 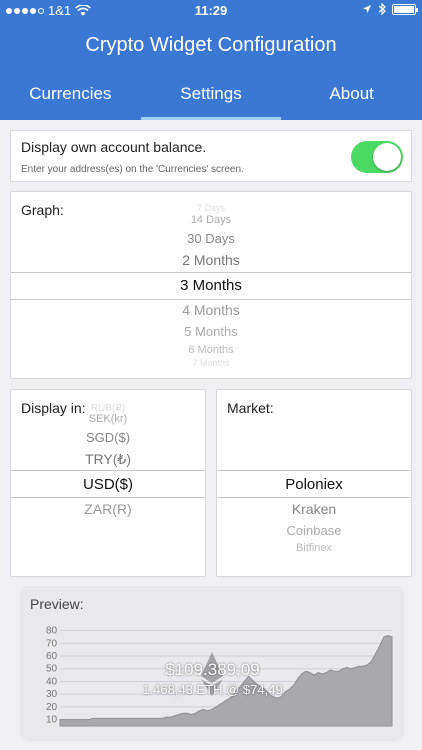 I want to click on account-balance-toggle, so click(x=377, y=157).